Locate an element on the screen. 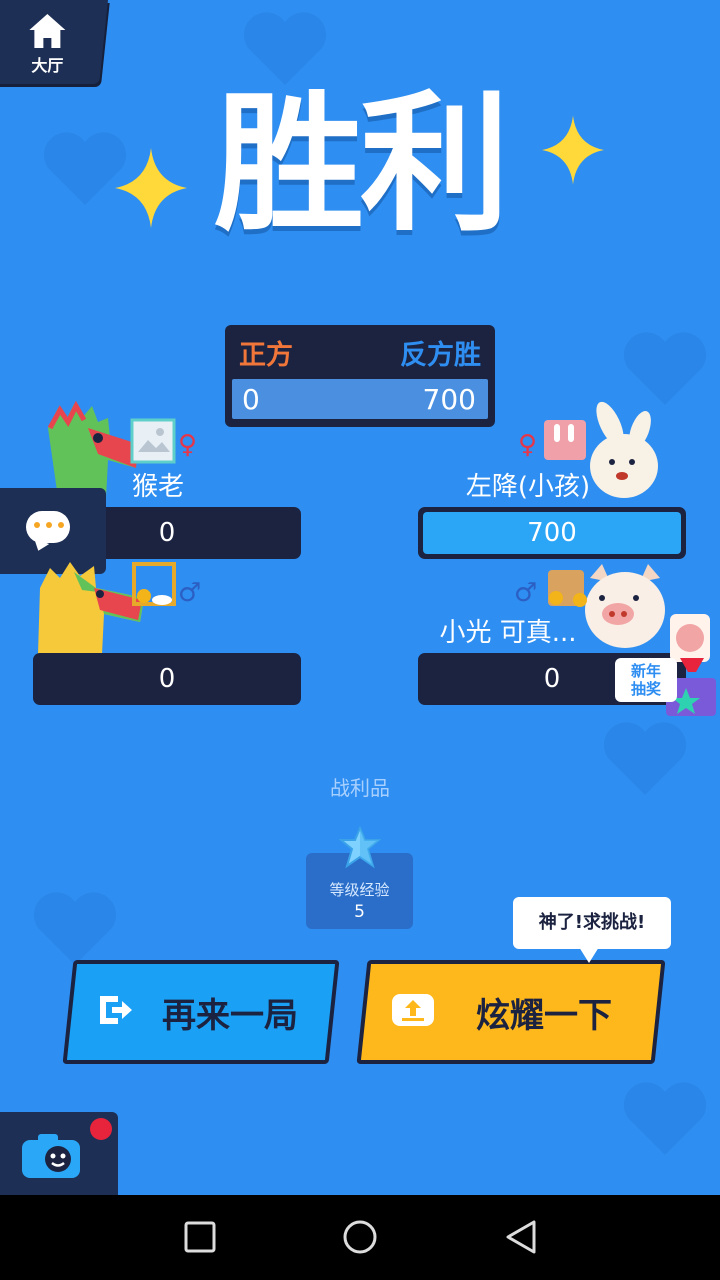  system-nav-bar is located at coordinates (360, 1237).